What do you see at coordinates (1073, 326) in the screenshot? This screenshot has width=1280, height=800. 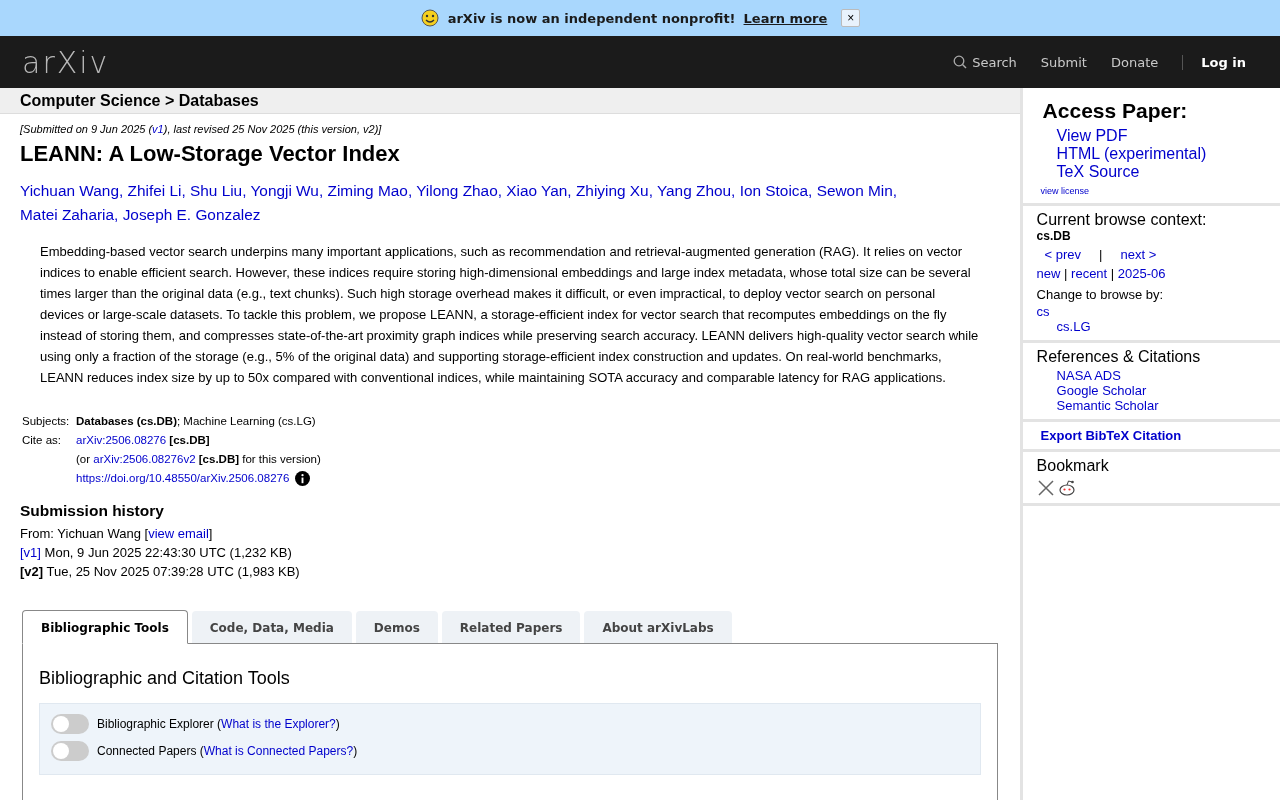 I see `category-link: cs.LG` at bounding box center [1073, 326].